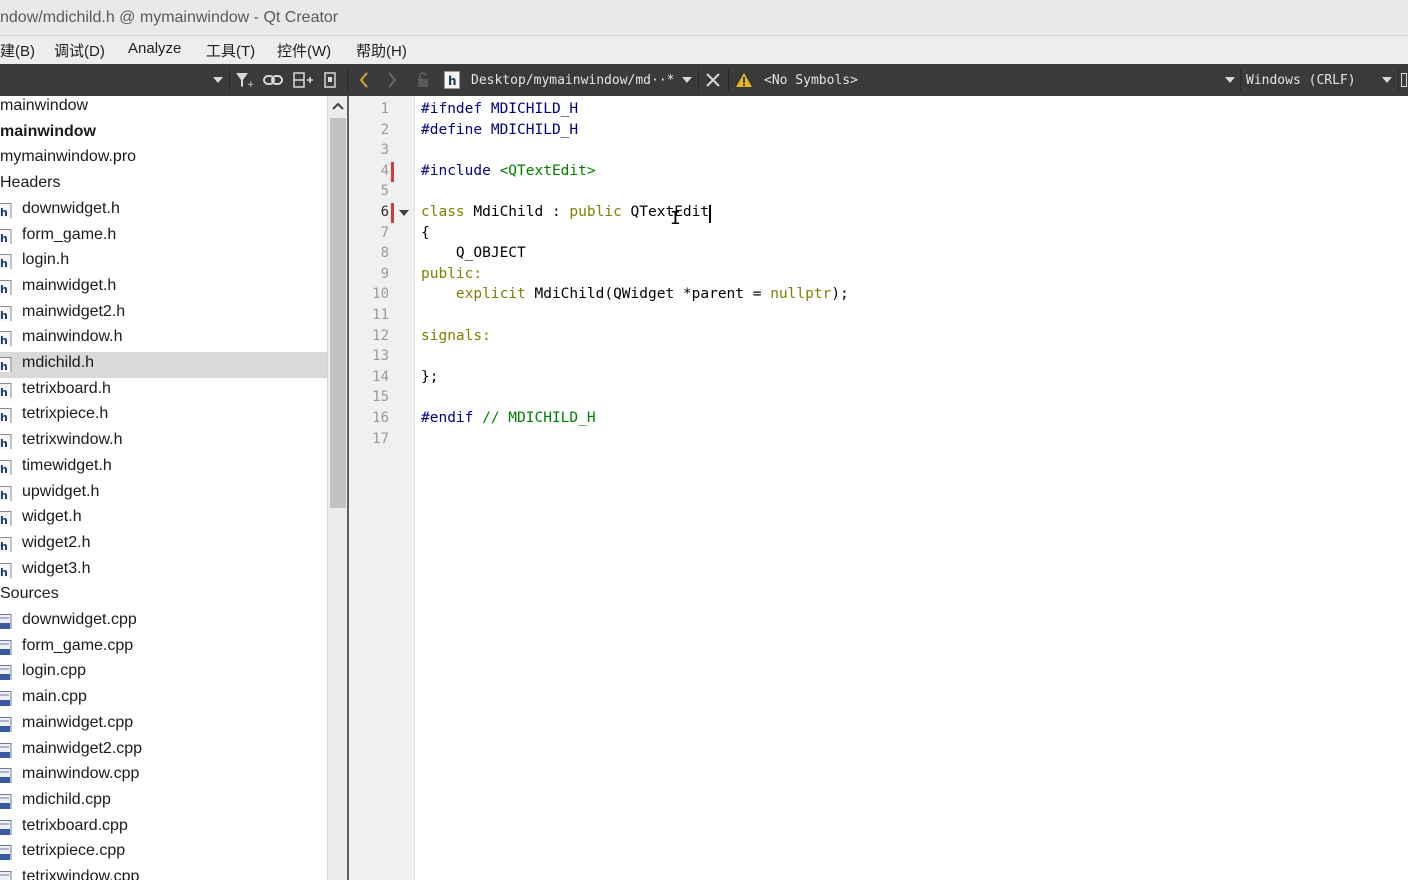 This screenshot has height=880, width=1408. I want to click on code-line: };, so click(429, 377).